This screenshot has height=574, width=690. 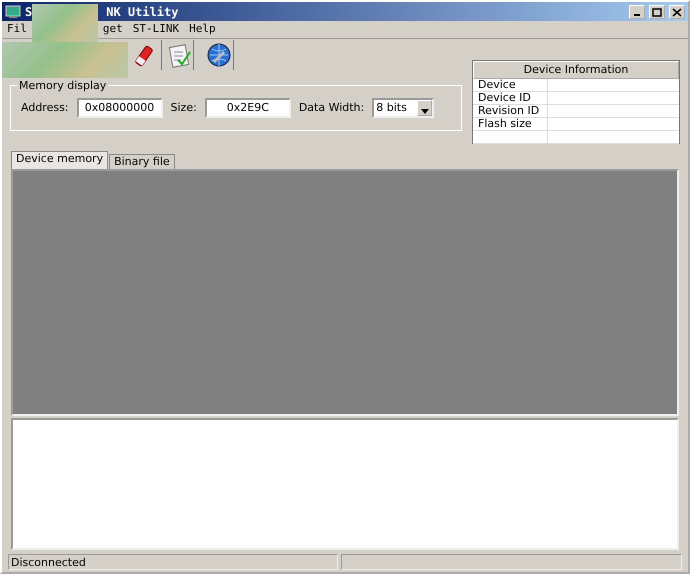 I want to click on dropdown-arrow-icon, so click(x=424, y=111).